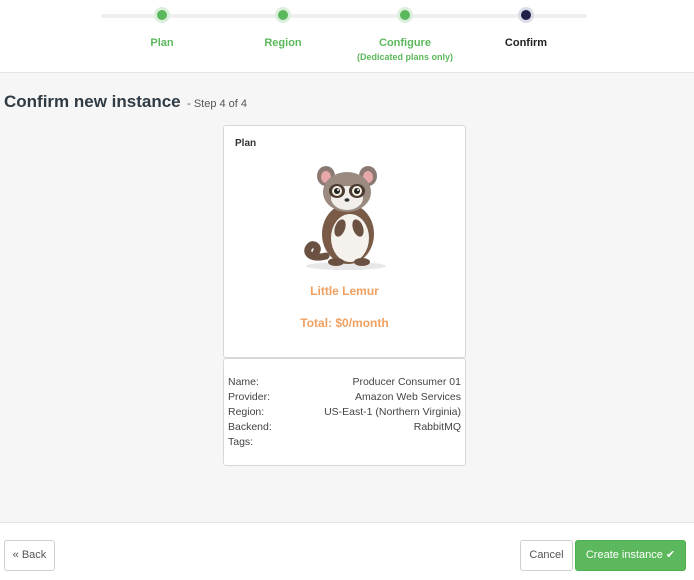  What do you see at coordinates (437, 427) in the screenshot?
I see `detail-value: RabbitMQ` at bounding box center [437, 427].